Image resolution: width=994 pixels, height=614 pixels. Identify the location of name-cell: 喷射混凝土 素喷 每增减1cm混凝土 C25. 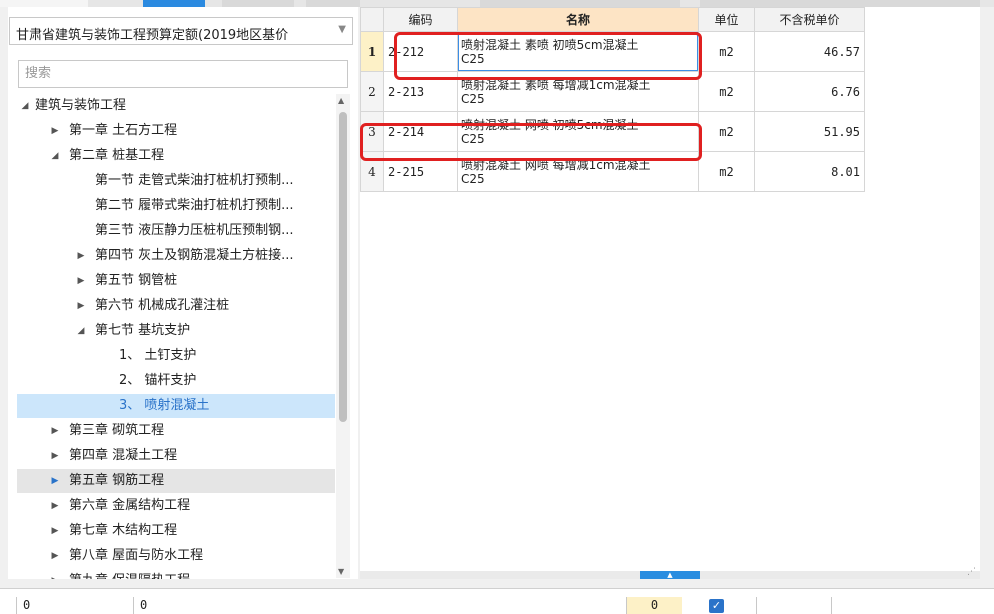
(578, 91).